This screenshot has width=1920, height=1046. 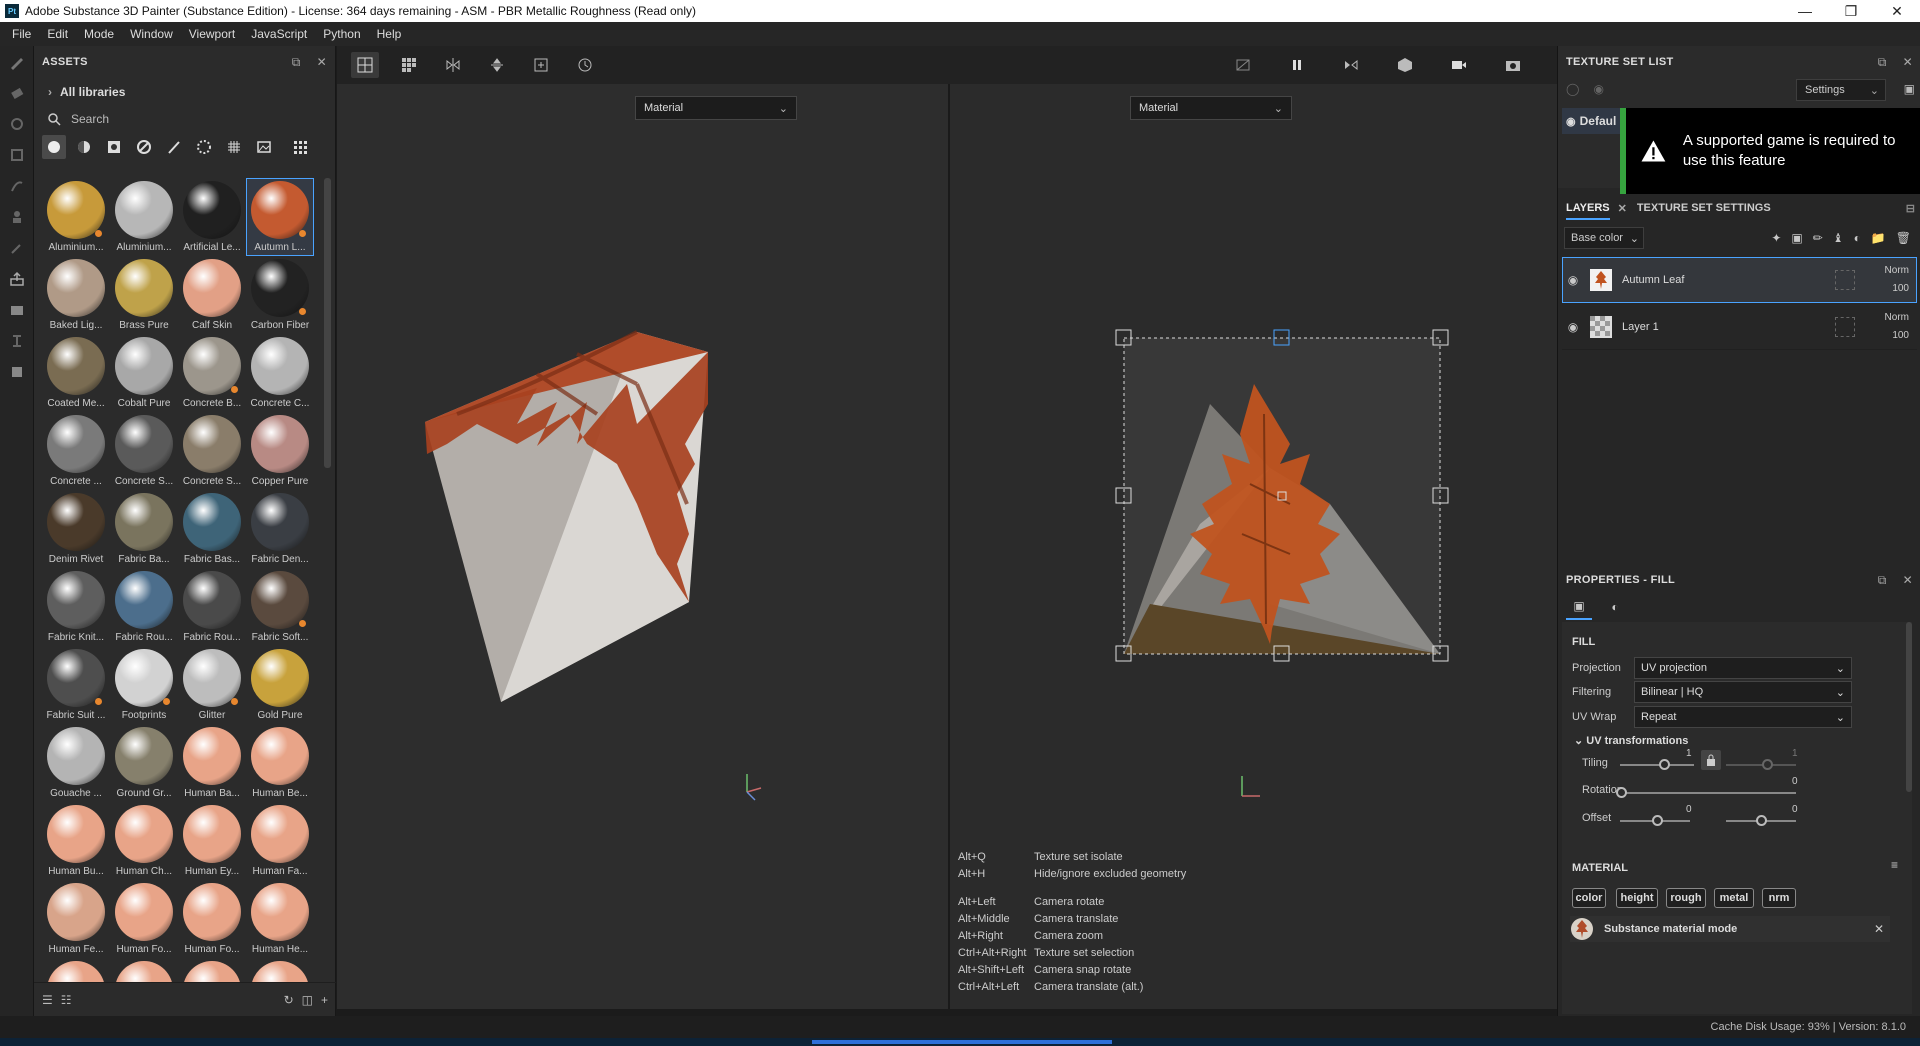 What do you see at coordinates (280, 451) in the screenshot?
I see `asset-tile: Copper Pure` at bounding box center [280, 451].